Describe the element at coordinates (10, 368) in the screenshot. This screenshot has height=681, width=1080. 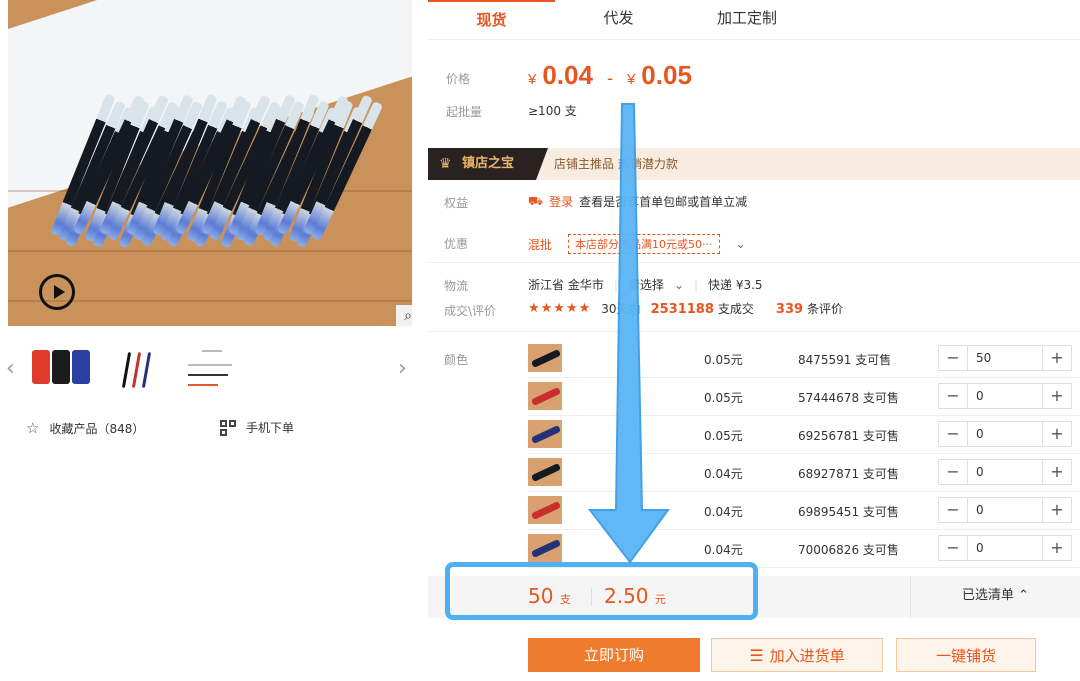
I see `thumbnail-prev-arrow: ‹` at that location.